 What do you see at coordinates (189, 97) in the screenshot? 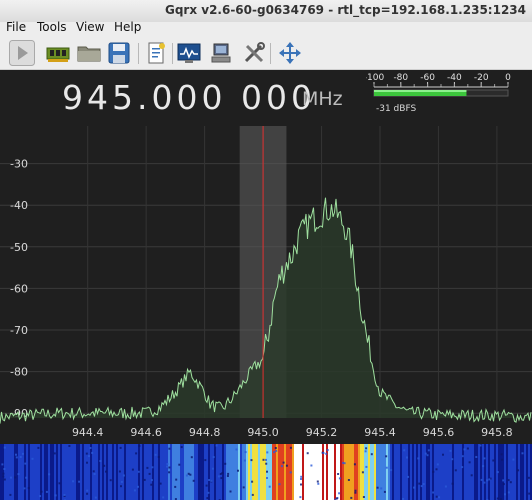
I see `frequency-readout: 945.000 000` at bounding box center [189, 97].